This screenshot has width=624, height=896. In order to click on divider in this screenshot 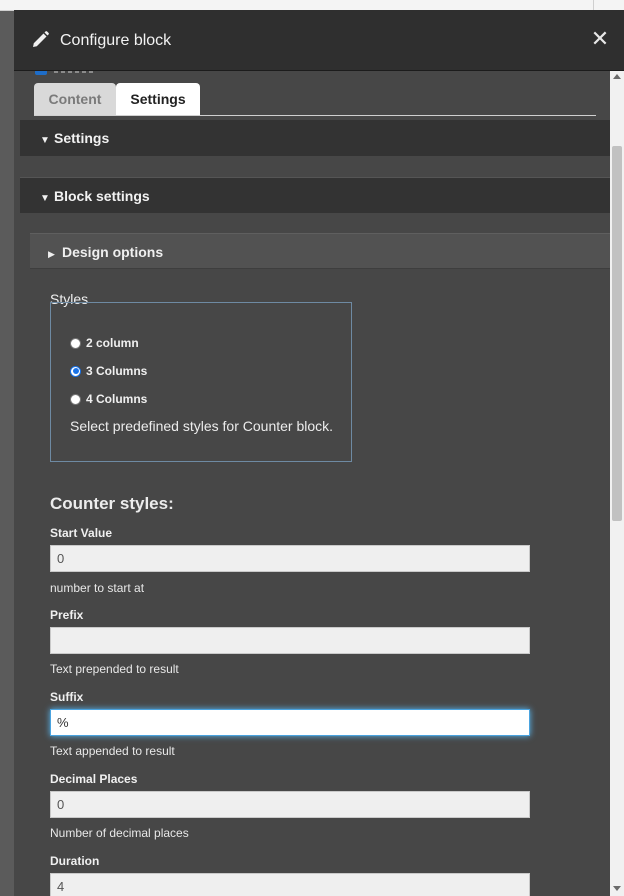, I will do `click(593, 5)`.